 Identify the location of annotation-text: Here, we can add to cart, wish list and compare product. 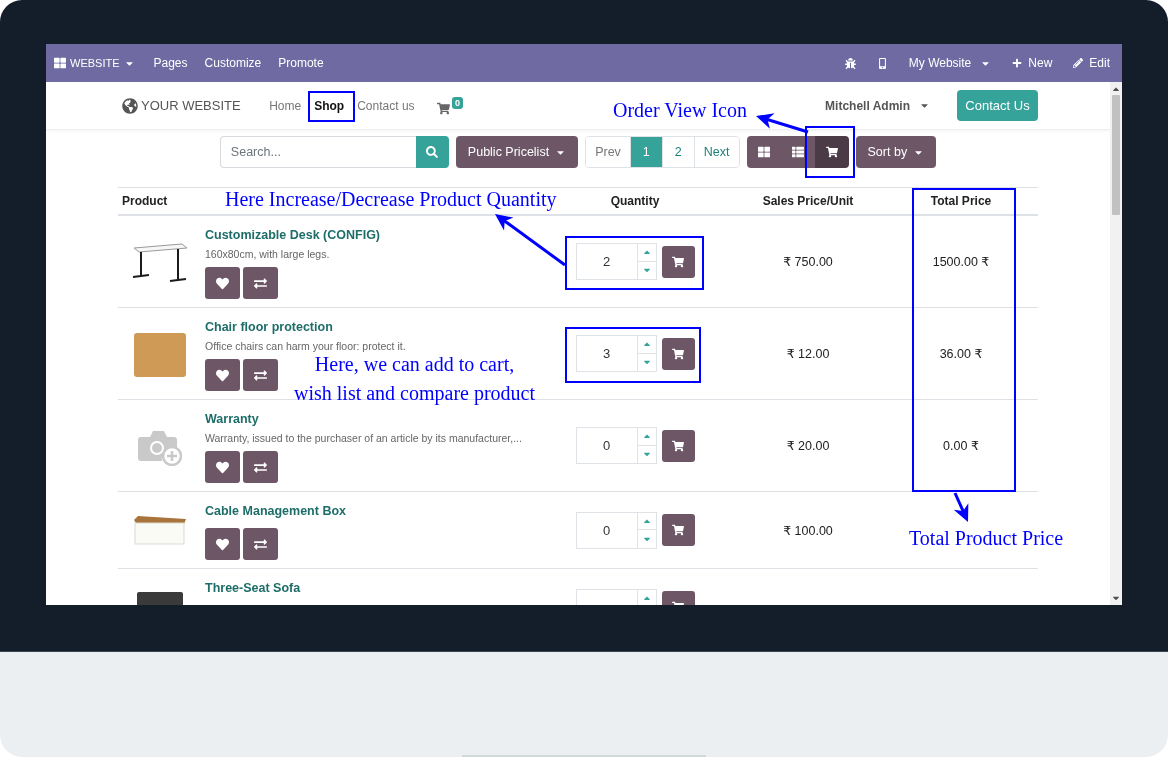
(415, 379).